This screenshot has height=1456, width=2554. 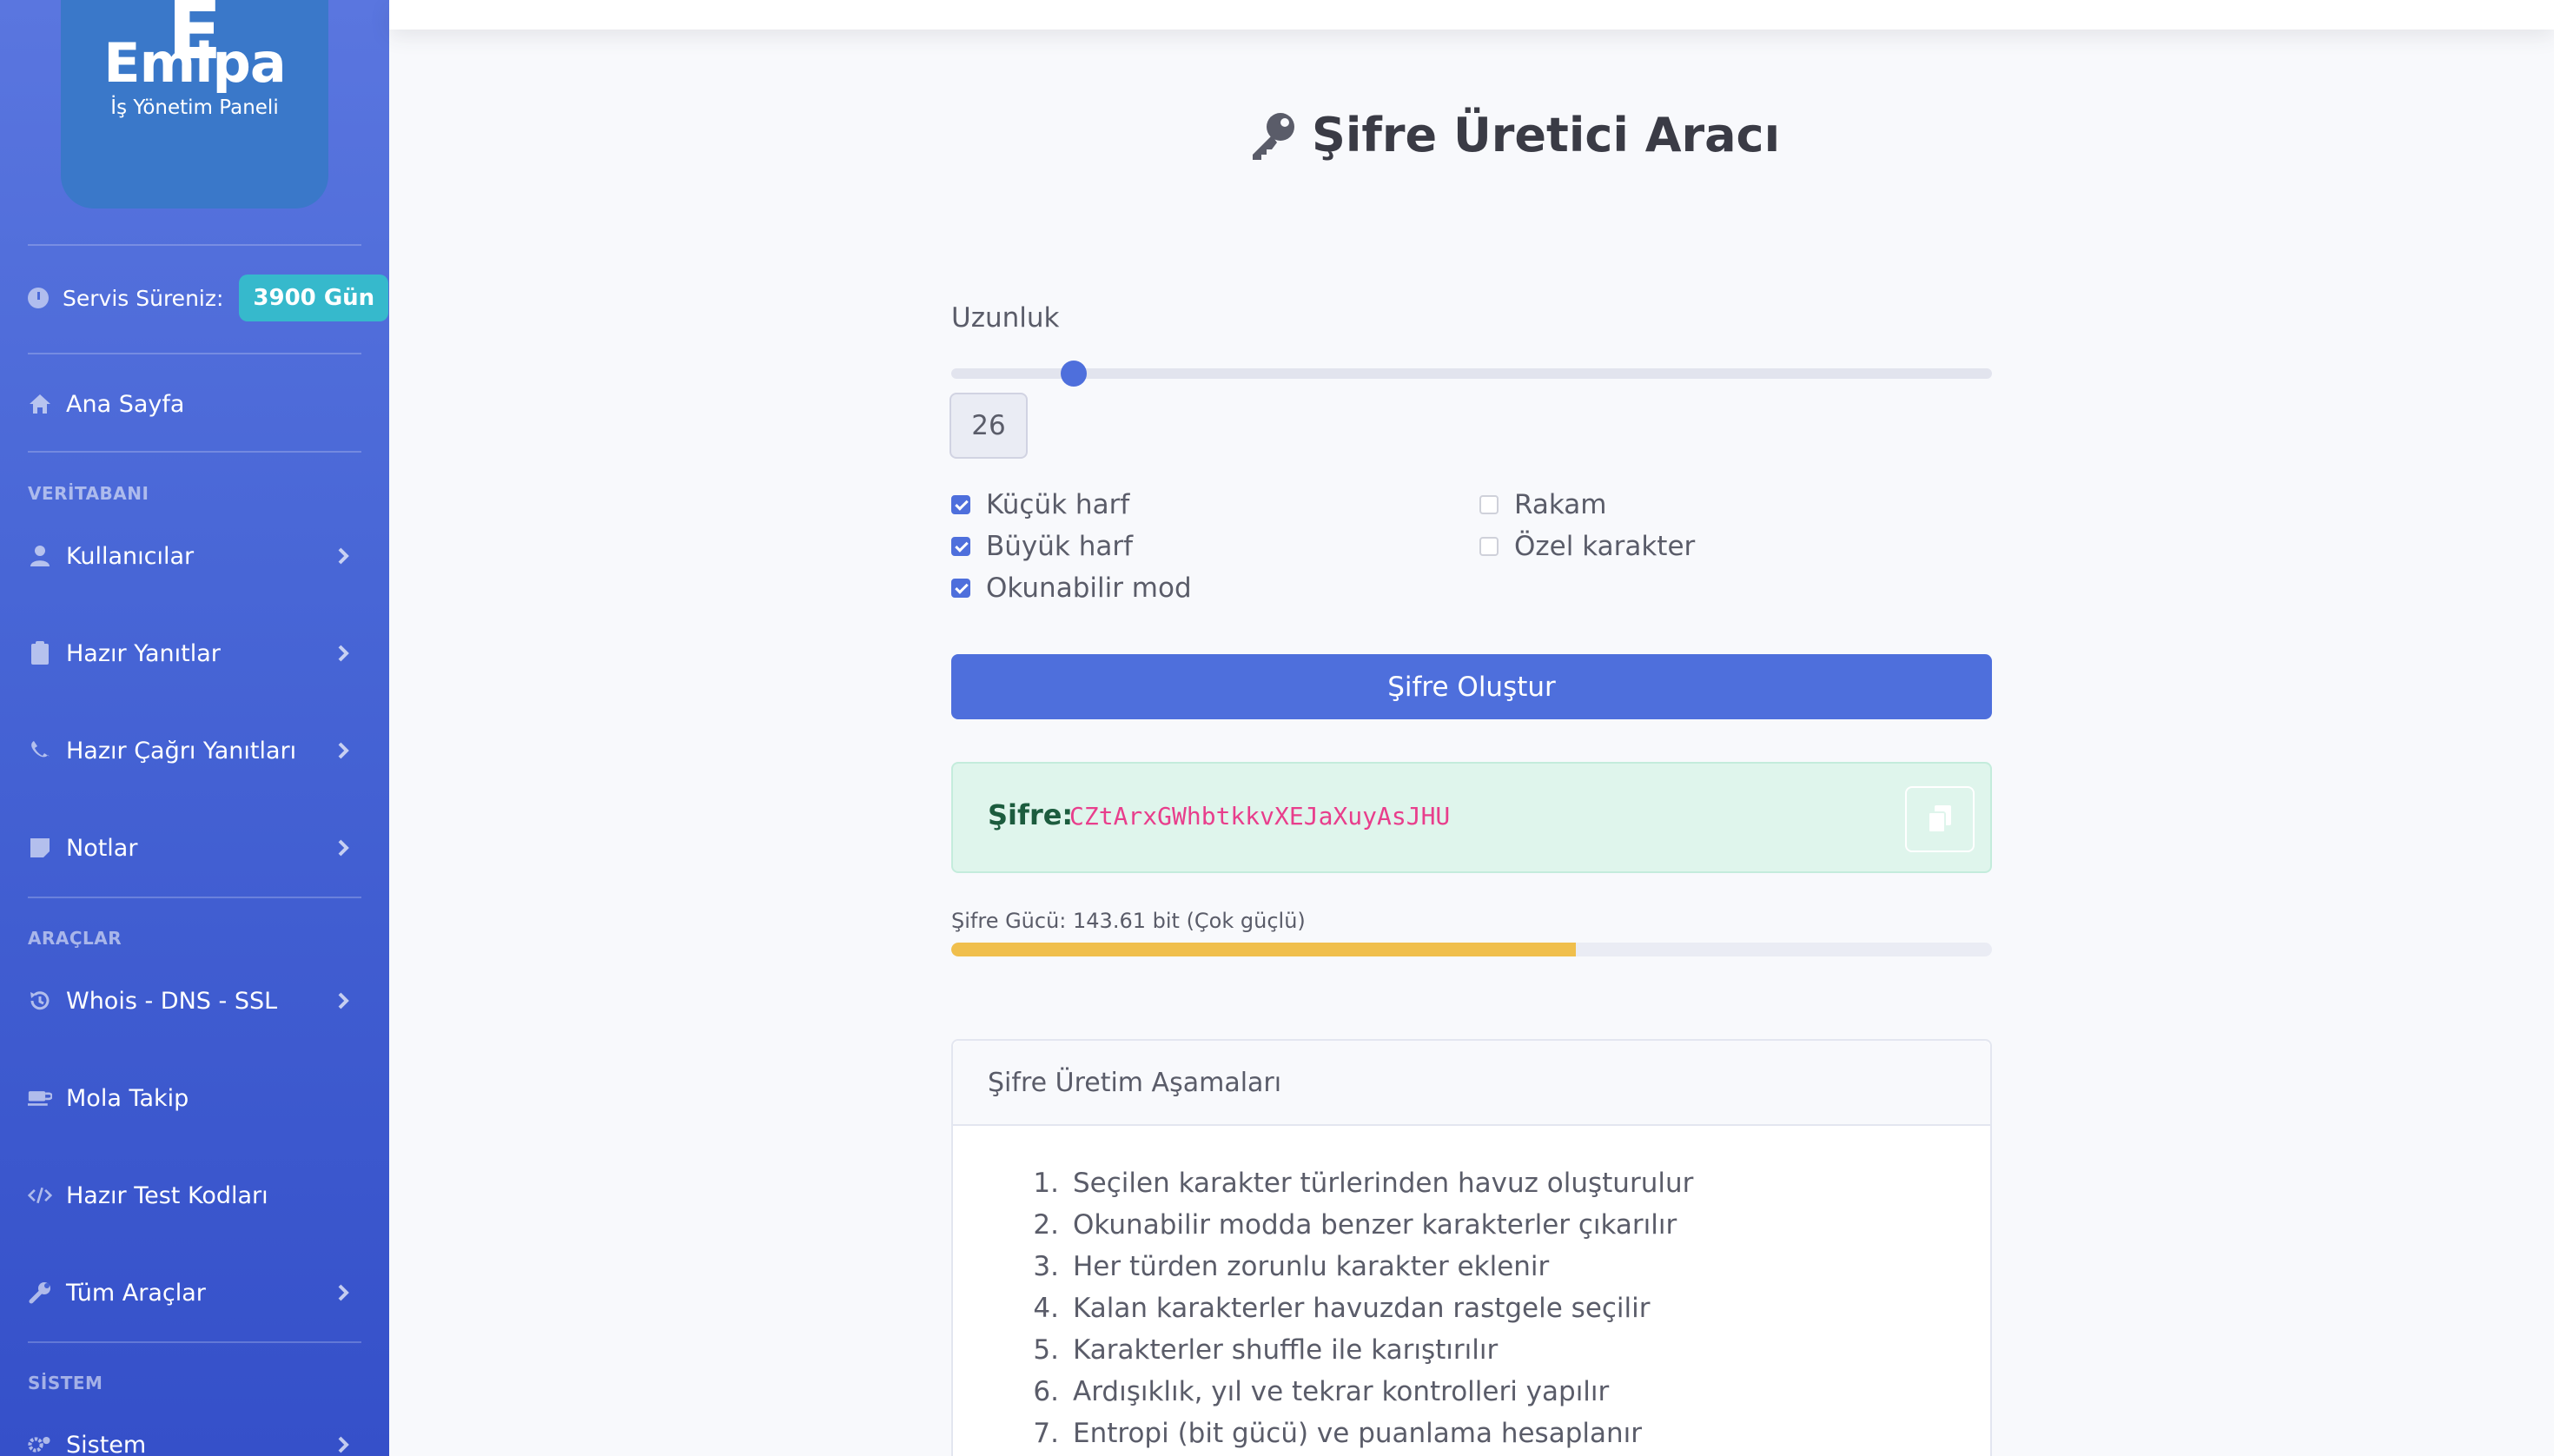 I want to click on topbar, so click(x=1471, y=15).